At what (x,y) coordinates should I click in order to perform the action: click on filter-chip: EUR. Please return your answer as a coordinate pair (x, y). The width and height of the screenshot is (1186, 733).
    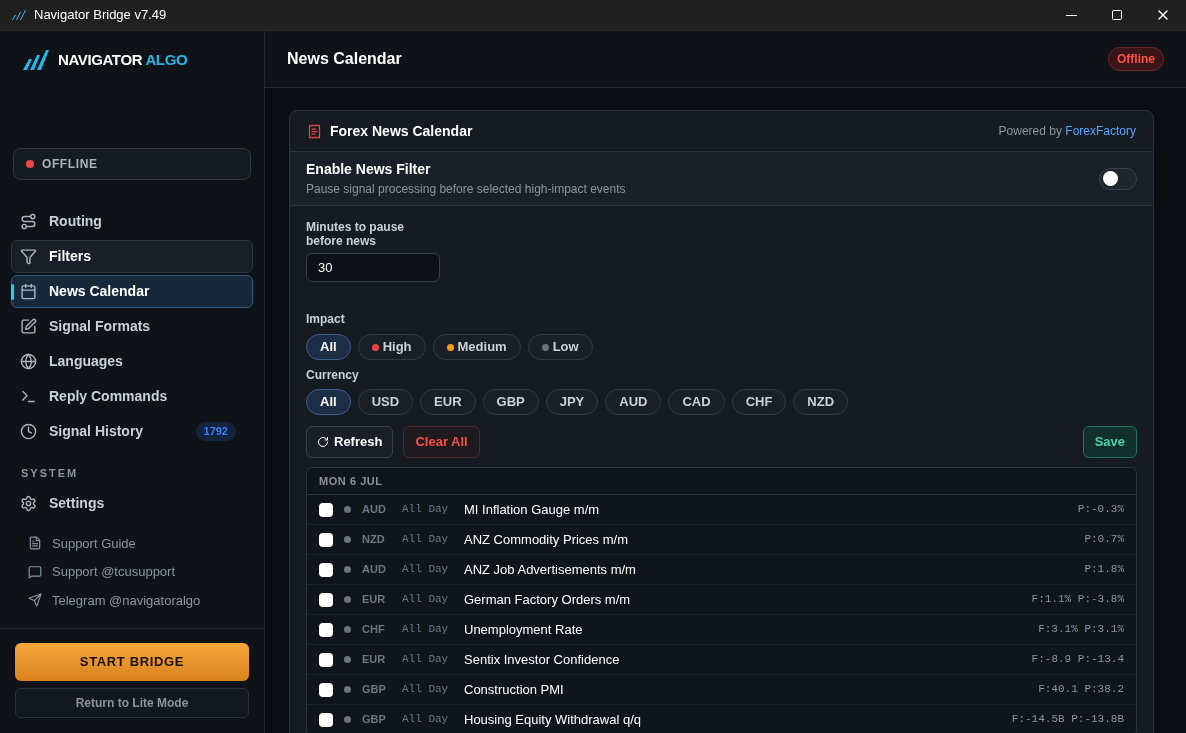
    Looking at the image, I should click on (448, 402).